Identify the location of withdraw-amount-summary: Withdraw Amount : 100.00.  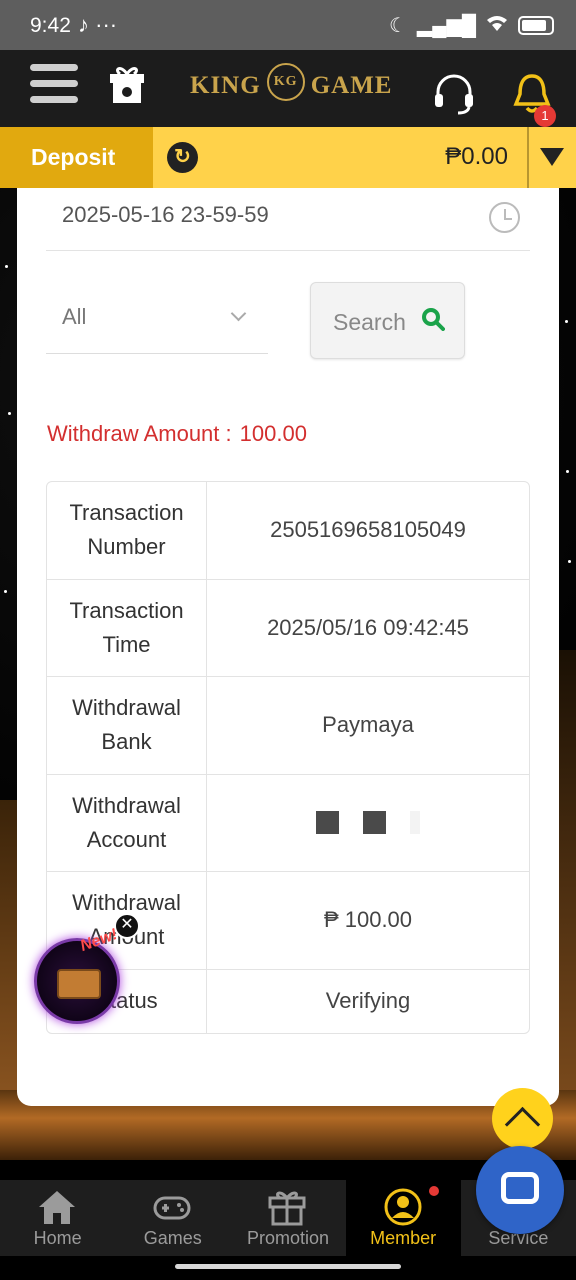
(177, 434).